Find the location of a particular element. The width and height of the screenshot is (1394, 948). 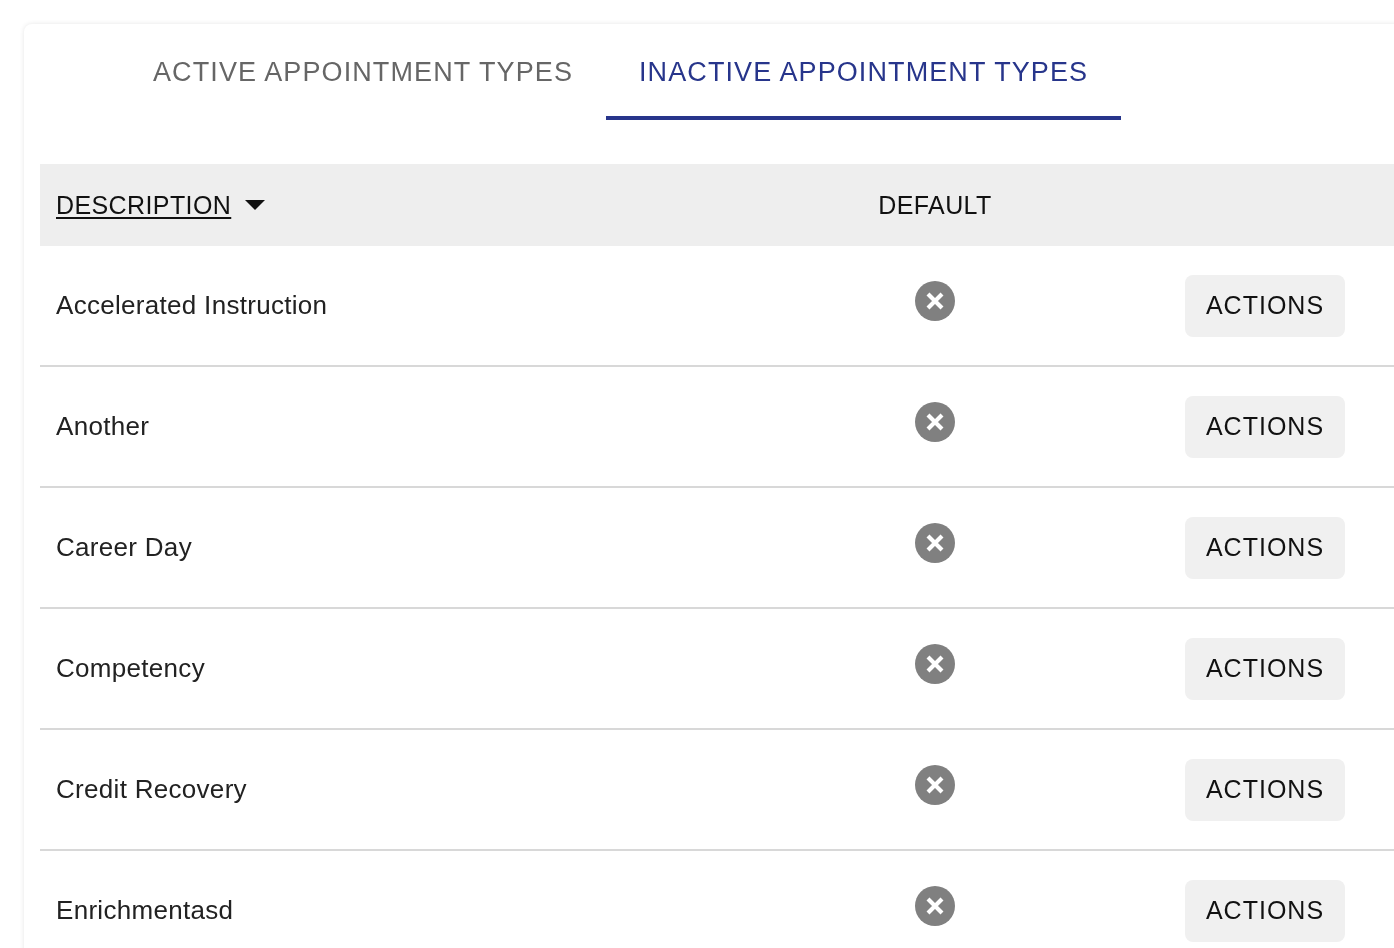

description-cell: Credit Recovery is located at coordinates (151, 789).